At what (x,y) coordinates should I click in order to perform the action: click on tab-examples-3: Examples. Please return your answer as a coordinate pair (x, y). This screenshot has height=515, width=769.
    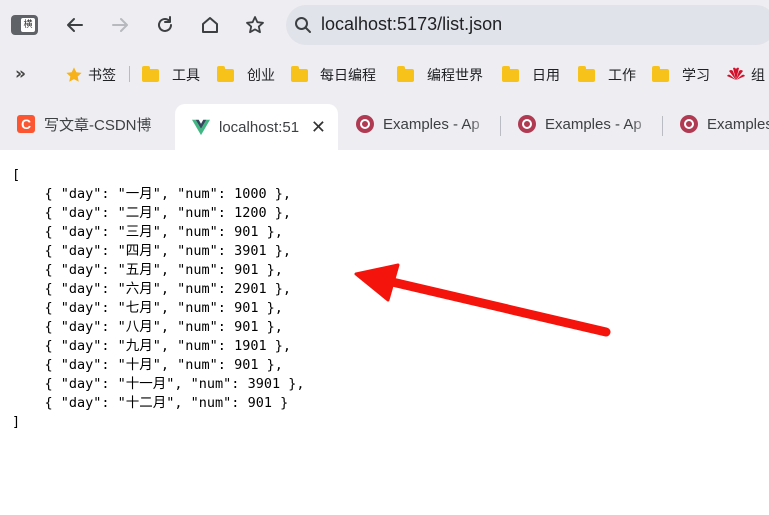
    Looking at the image, I should click on (724, 124).